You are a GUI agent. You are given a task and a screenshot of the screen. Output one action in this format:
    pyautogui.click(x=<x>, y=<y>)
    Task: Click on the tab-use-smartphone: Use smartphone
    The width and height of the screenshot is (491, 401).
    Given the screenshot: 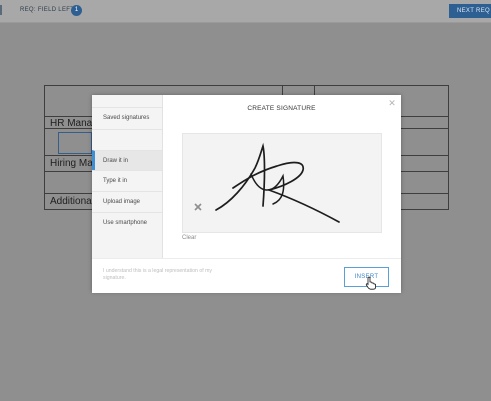 What is the action you would take?
    pyautogui.click(x=127, y=222)
    